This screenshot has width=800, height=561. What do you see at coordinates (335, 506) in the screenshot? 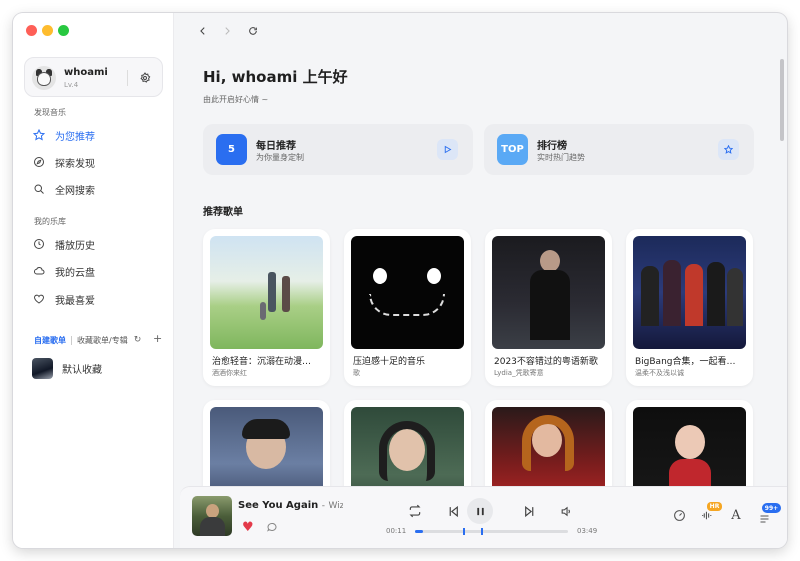
I see `song-artist: Wiz Khalifa` at bounding box center [335, 506].